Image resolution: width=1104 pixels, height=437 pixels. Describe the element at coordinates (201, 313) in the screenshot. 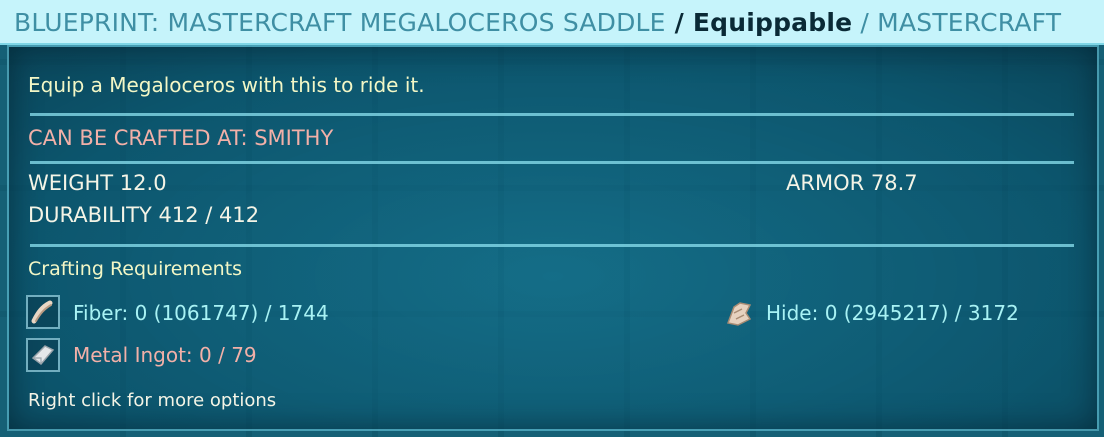

I see `requirement-fiber: Fiber: 0 (1061747) / 1744` at that location.